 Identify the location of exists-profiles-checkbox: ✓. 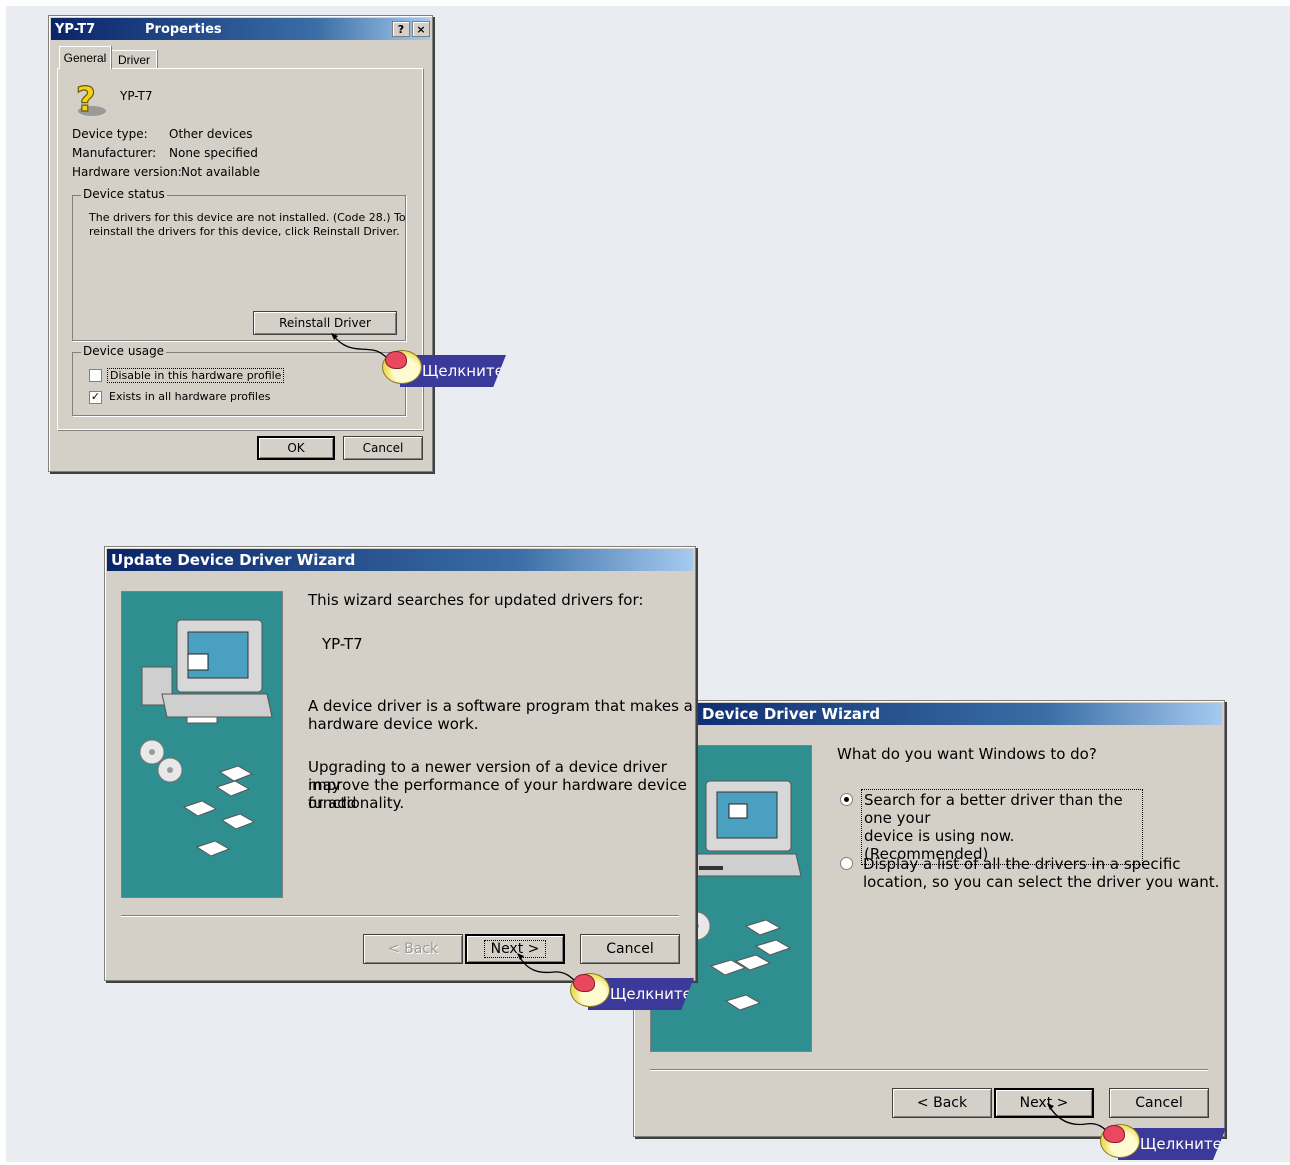
(95, 397).